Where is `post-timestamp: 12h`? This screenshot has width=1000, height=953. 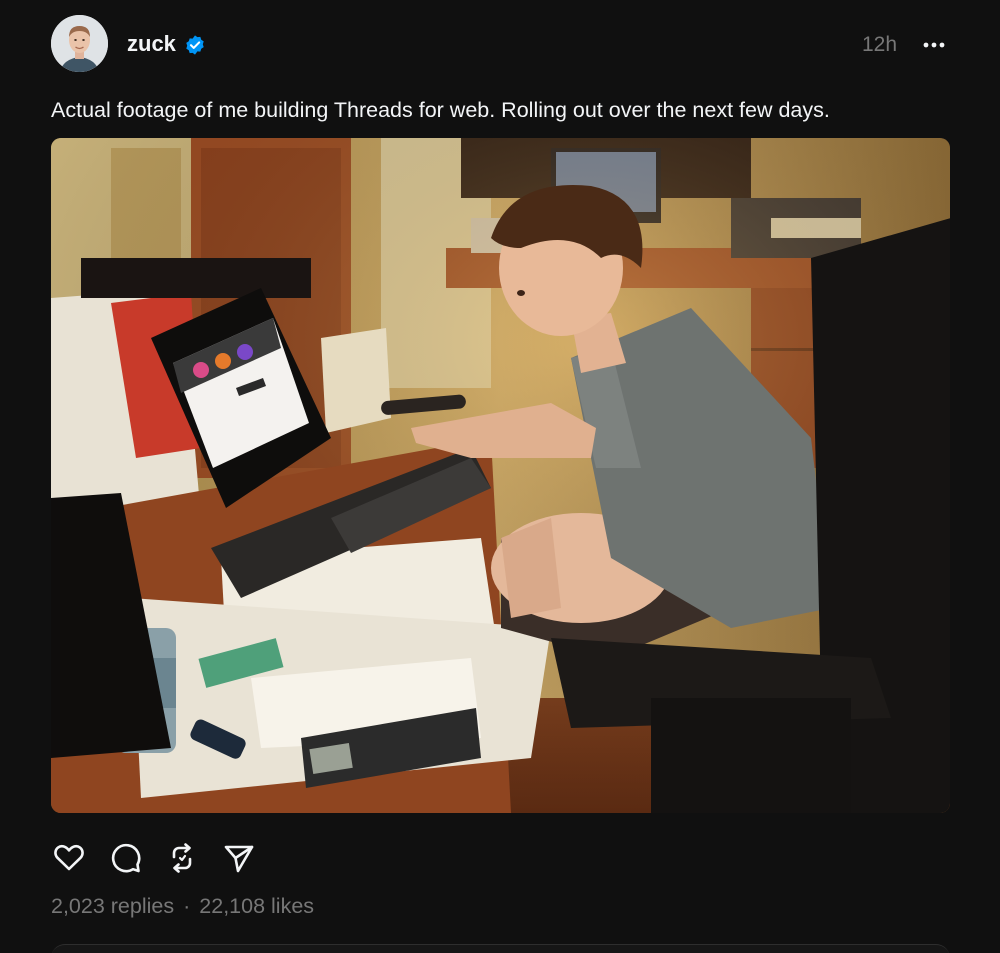
post-timestamp: 12h is located at coordinates (880, 44).